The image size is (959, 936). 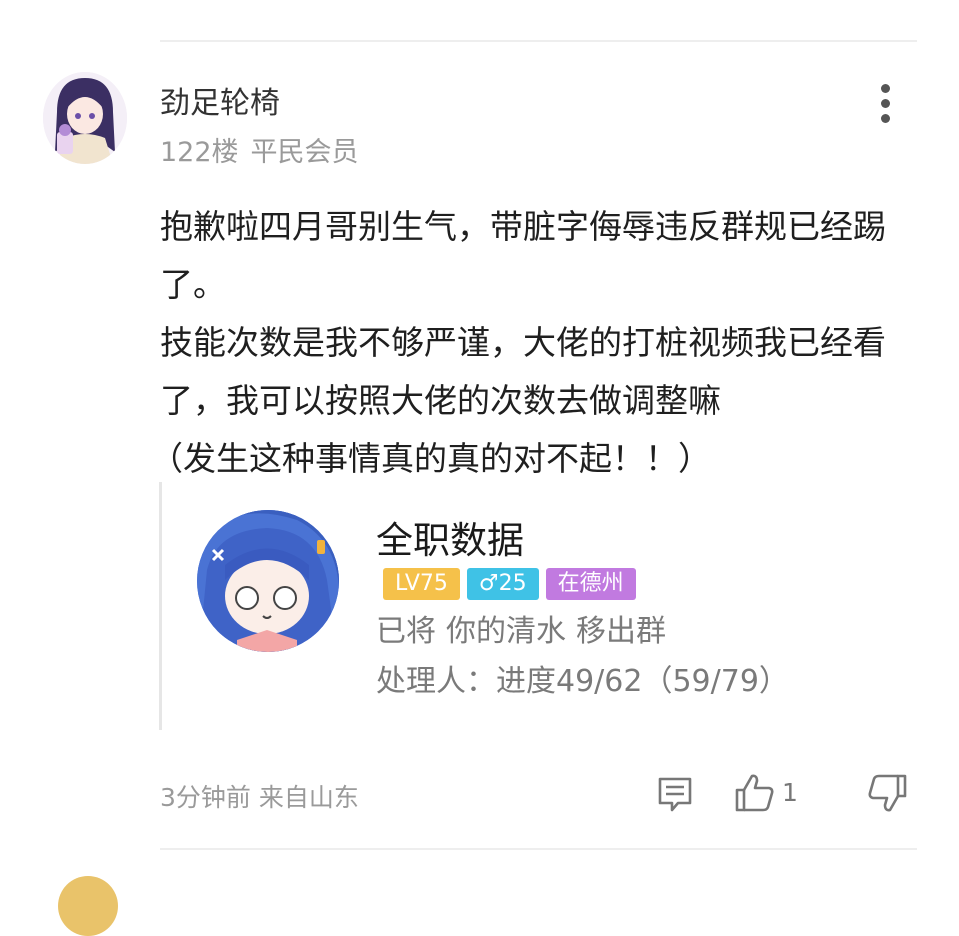 What do you see at coordinates (450, 540) in the screenshot?
I see `card-name: 全职数据` at bounding box center [450, 540].